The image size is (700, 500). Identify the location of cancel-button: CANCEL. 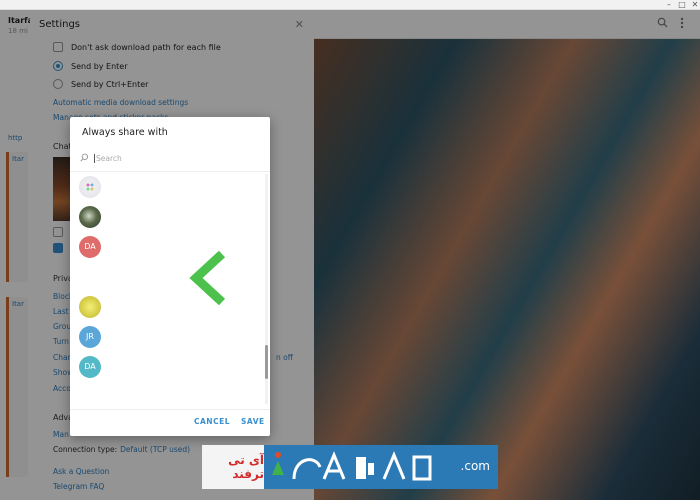
(212, 421).